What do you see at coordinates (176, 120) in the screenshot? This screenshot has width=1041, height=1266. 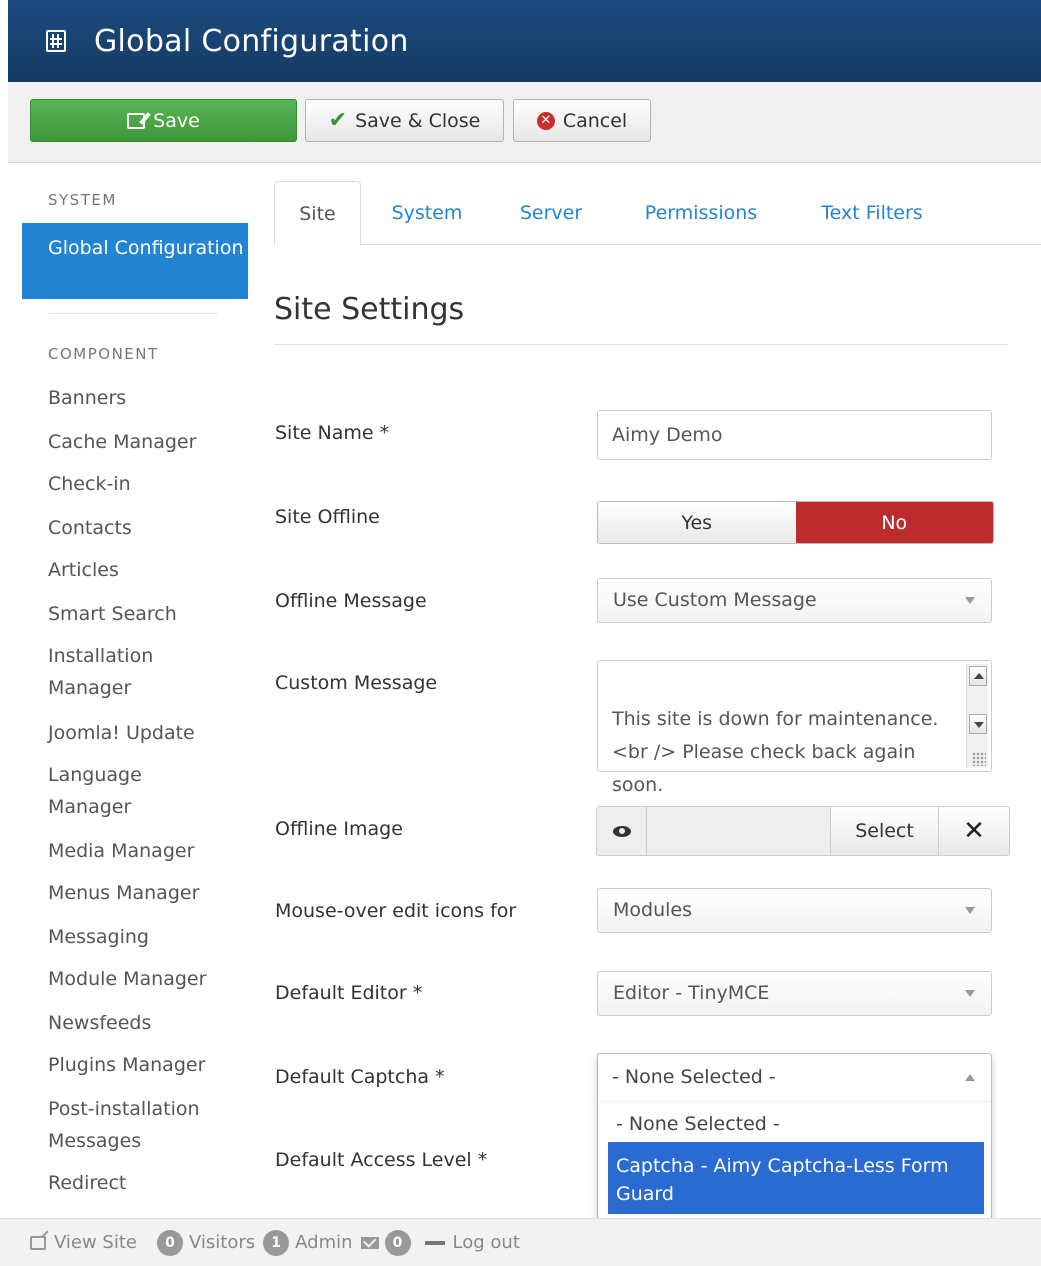 I see `save-label: Save` at bounding box center [176, 120].